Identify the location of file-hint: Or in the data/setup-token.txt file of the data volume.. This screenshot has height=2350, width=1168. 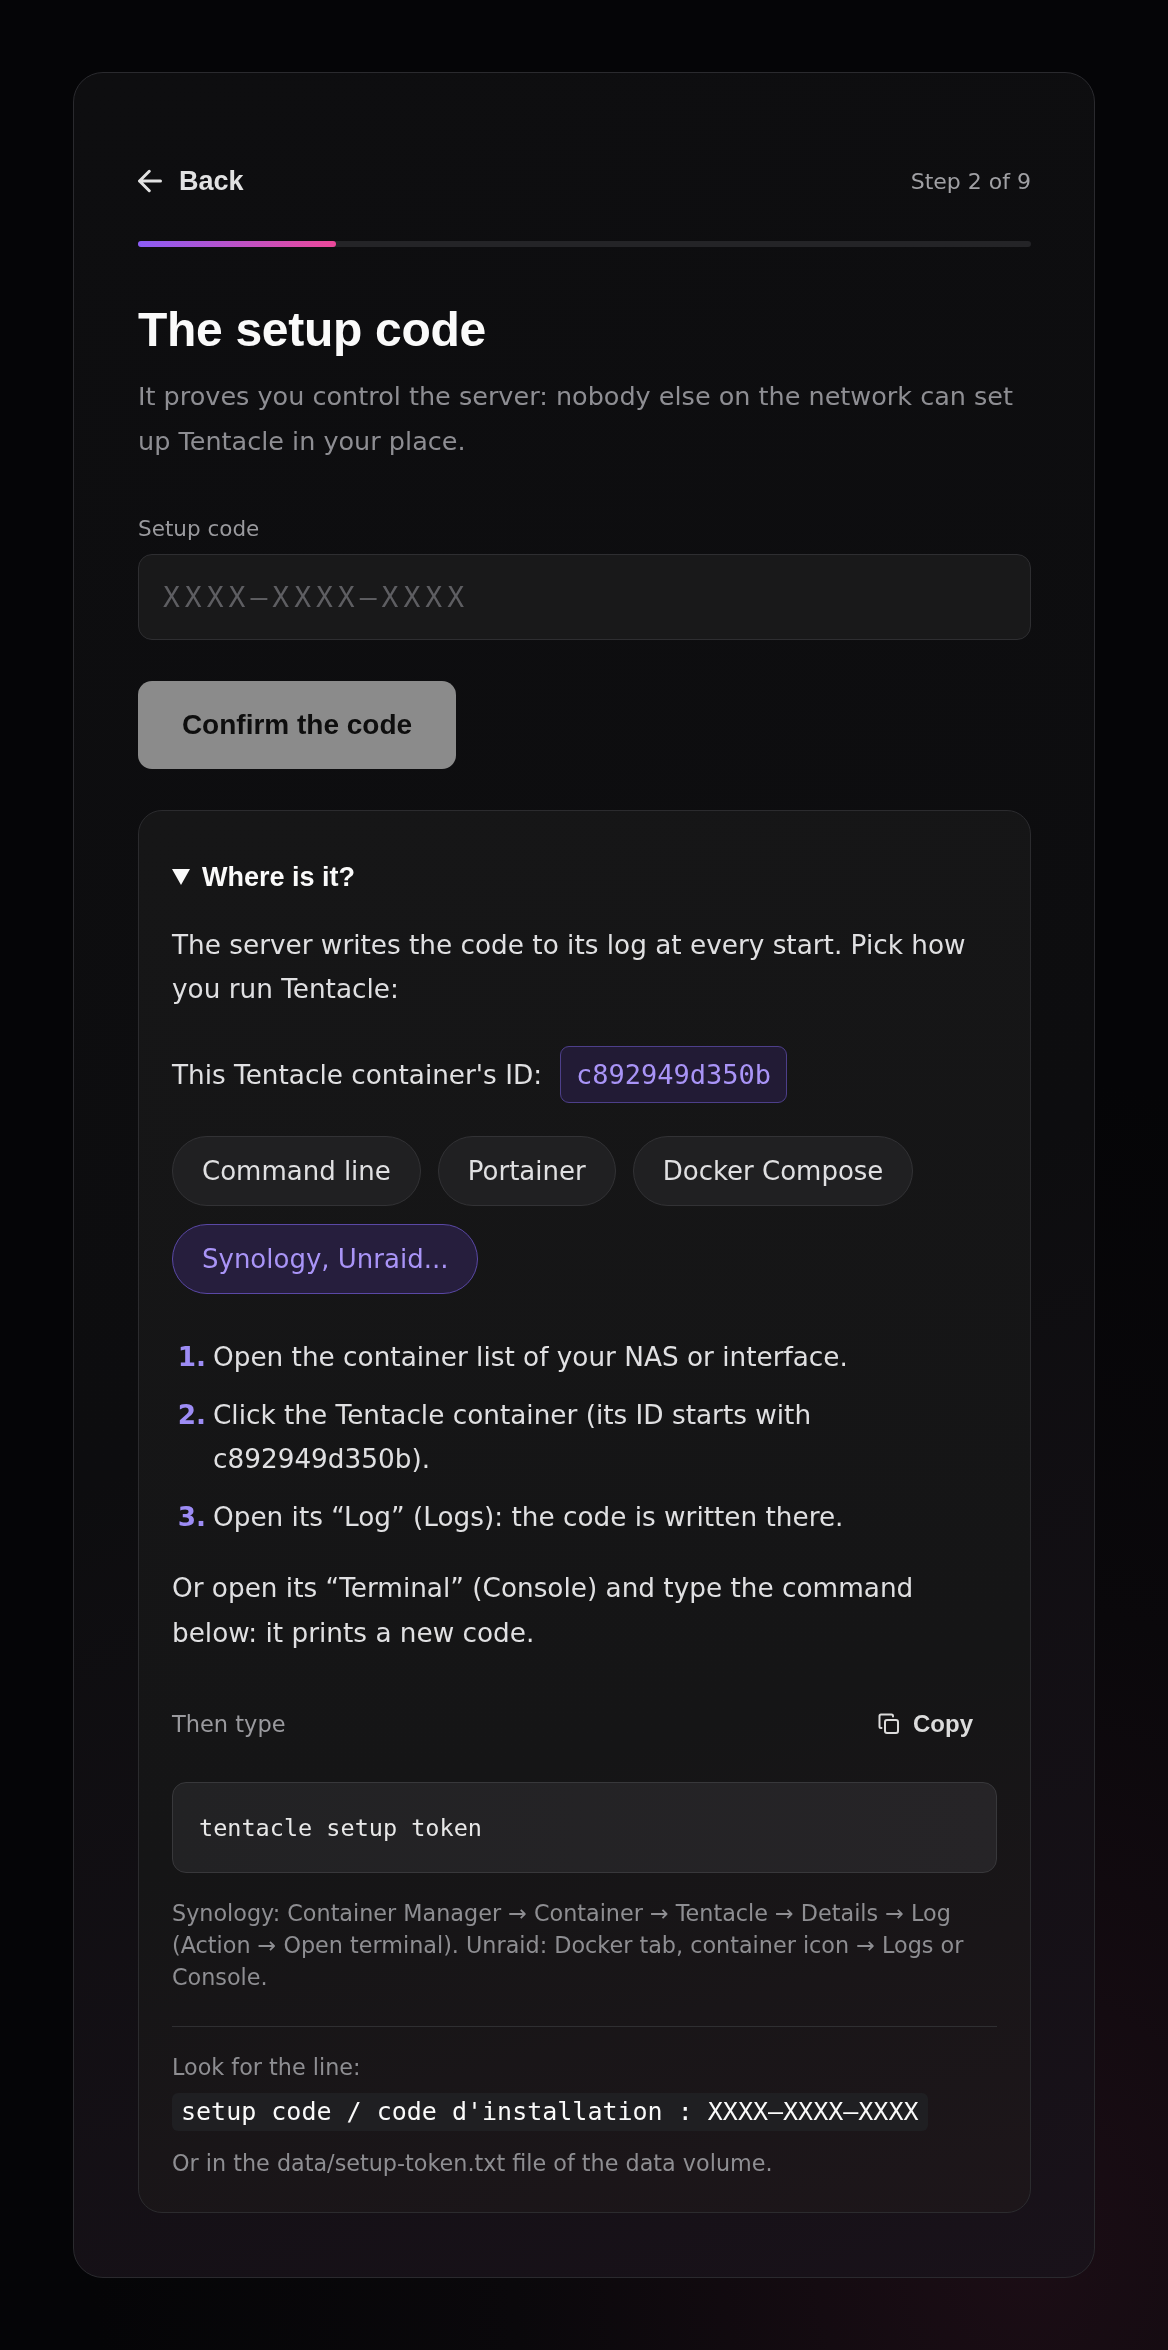
(473, 2163).